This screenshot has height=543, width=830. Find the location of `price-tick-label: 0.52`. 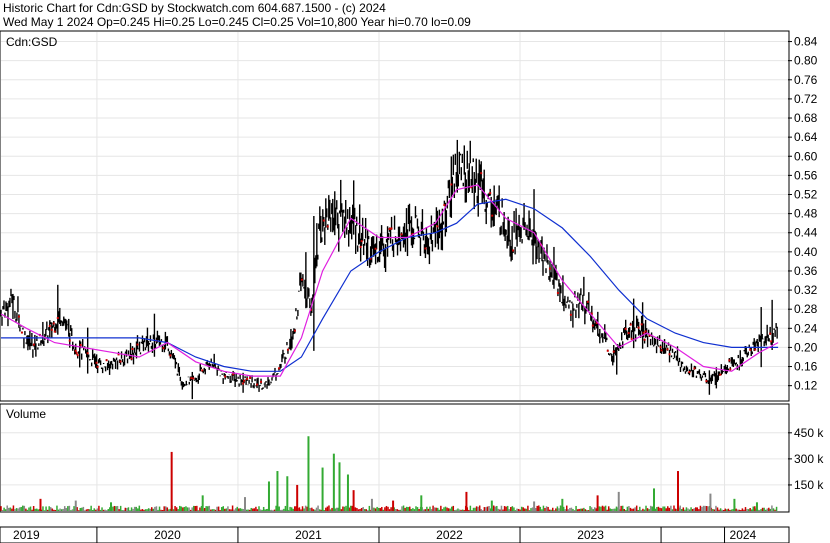

price-tick-label: 0.52 is located at coordinates (806, 194).